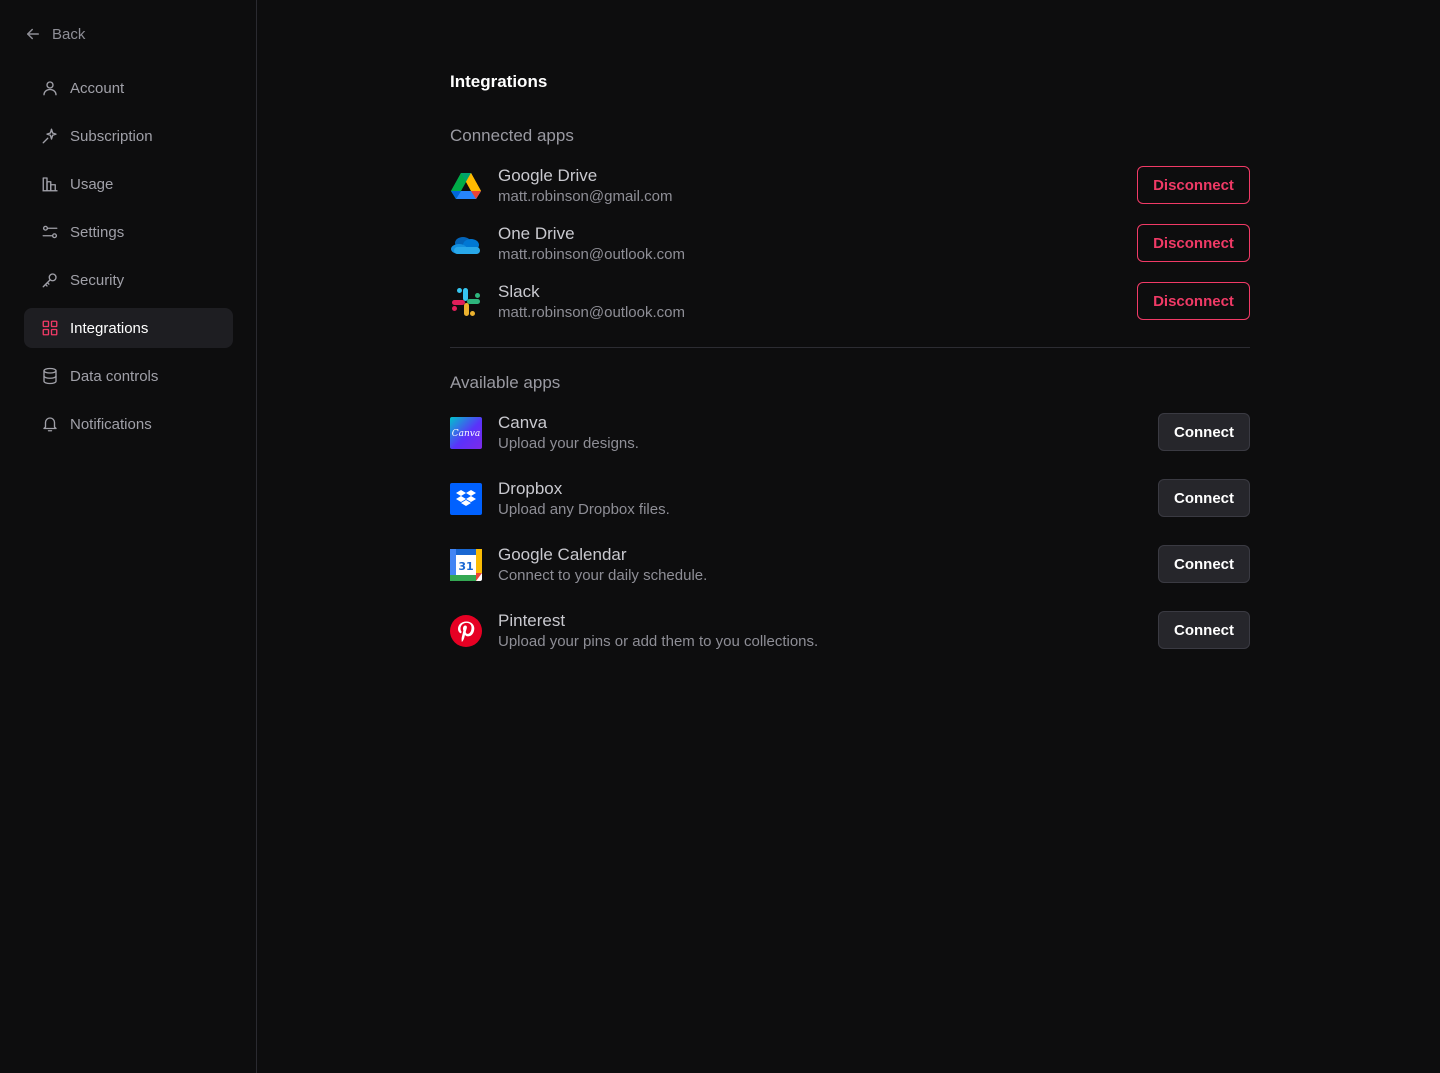 The image size is (1440, 1073). I want to click on bar-chart-icon, so click(50, 184).